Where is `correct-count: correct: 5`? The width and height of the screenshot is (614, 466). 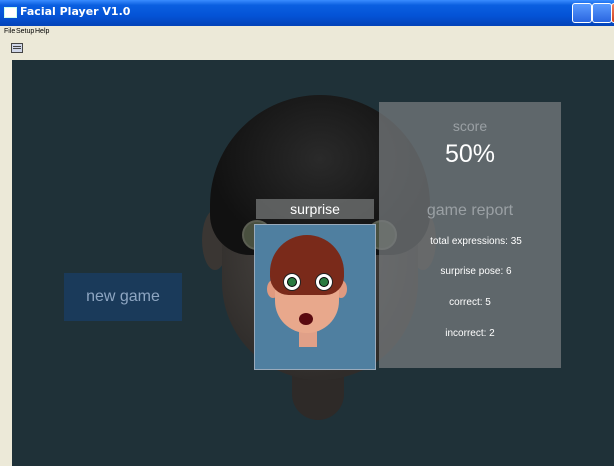
correct-count: correct: 5 is located at coordinates (470, 302).